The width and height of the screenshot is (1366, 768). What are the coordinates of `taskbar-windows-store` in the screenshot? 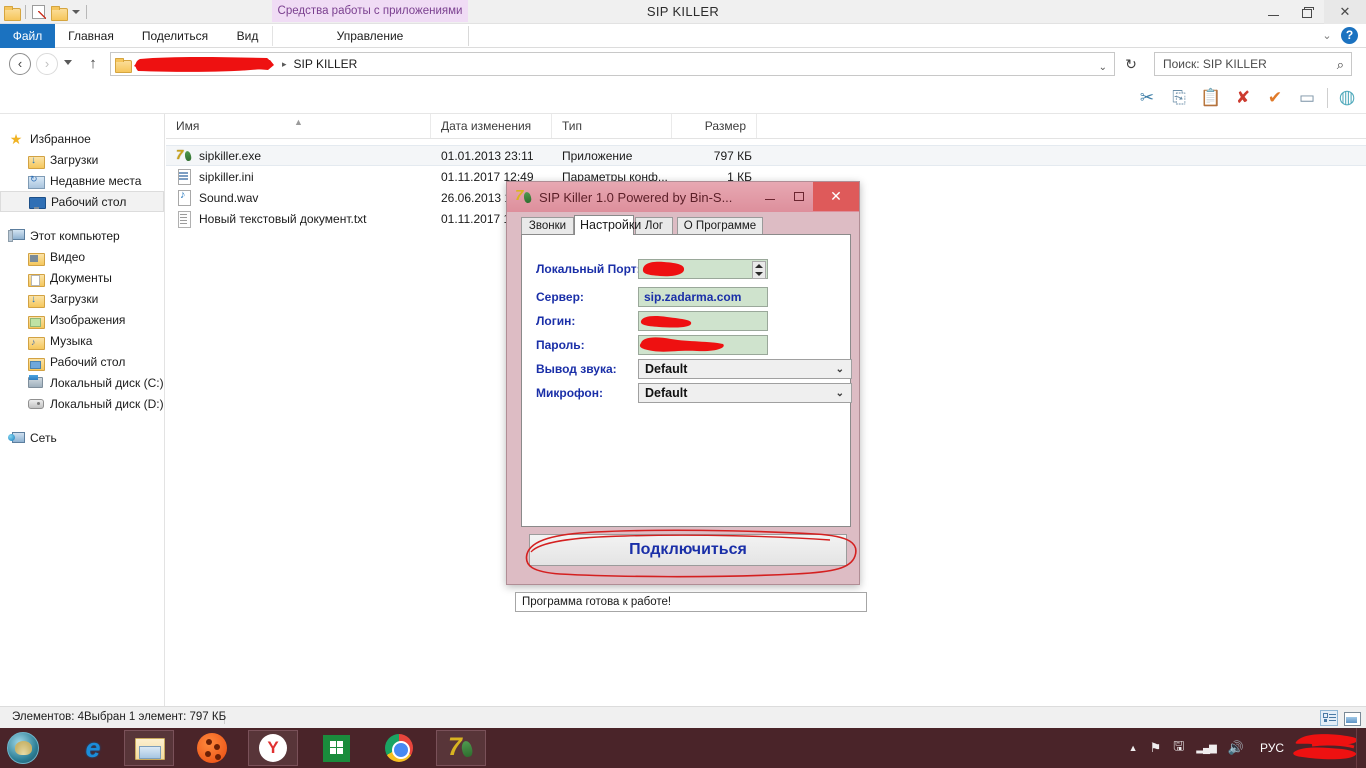 It's located at (336, 748).